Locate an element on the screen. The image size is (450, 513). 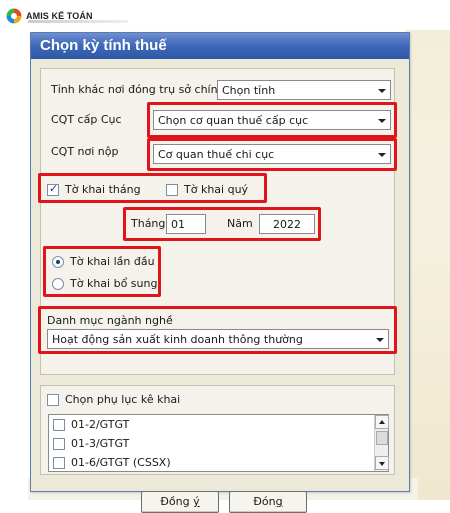
ok-button-label: Đồng is located at coordinates (177, 501).